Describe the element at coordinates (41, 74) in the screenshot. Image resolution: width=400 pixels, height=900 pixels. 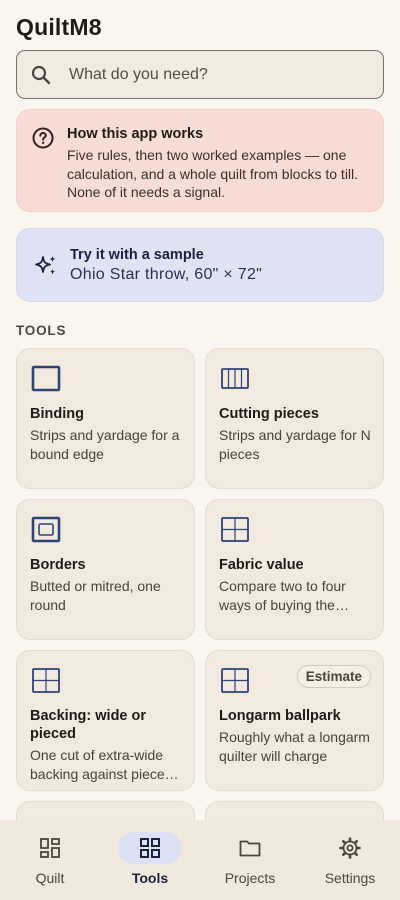
I see `search-icon` at that location.